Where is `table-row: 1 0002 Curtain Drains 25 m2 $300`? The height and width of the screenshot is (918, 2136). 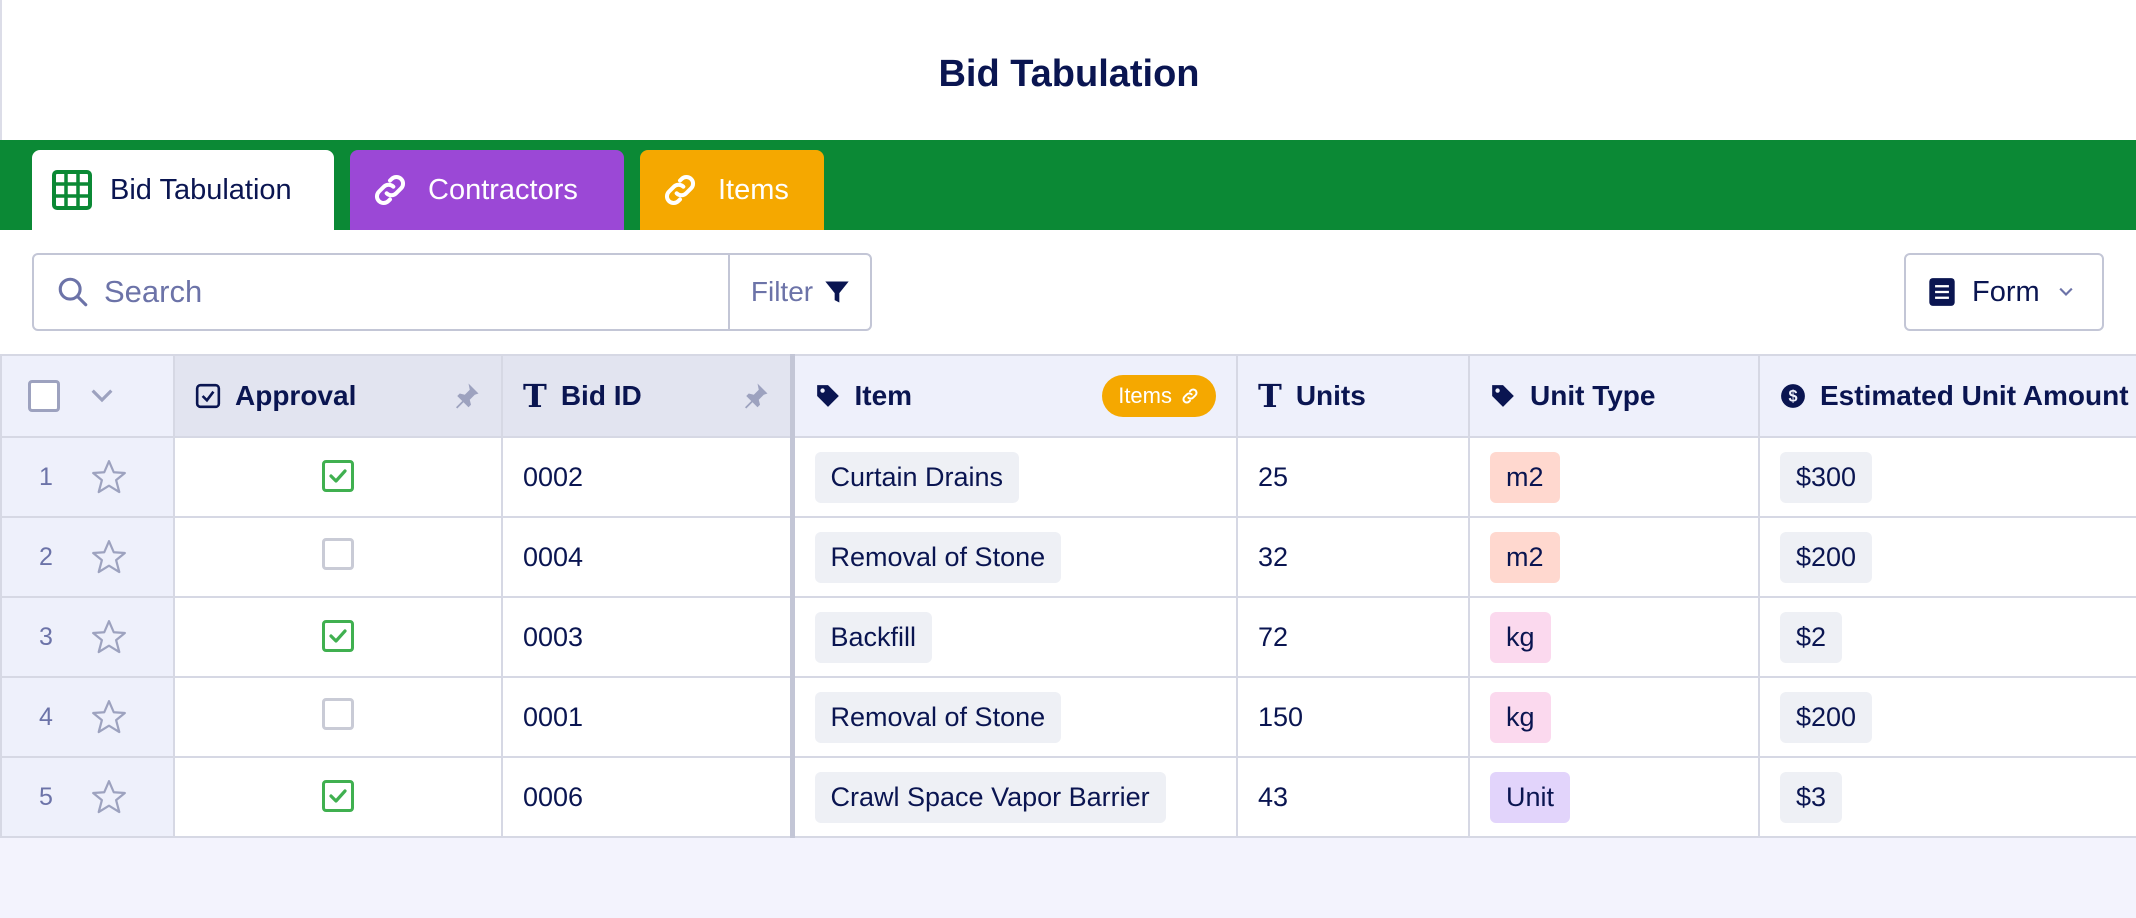 table-row: 1 0002 Curtain Drains 25 m2 $300 is located at coordinates (1068, 477).